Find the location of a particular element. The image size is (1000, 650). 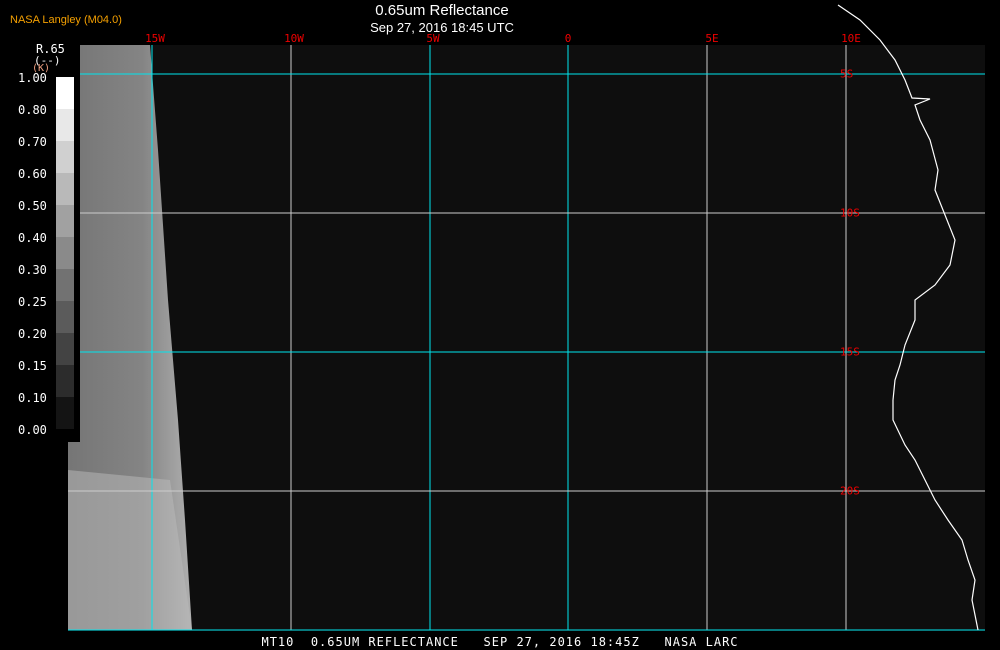

legend-value: 0.70 is located at coordinates (32, 142).